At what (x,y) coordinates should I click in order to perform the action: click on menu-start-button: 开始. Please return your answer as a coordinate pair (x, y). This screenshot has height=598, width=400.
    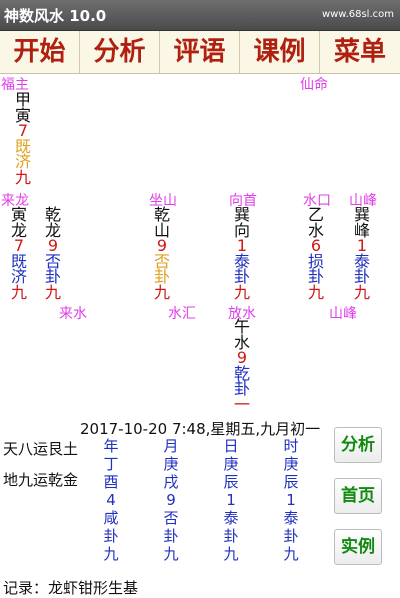
    Looking at the image, I should click on (40, 52).